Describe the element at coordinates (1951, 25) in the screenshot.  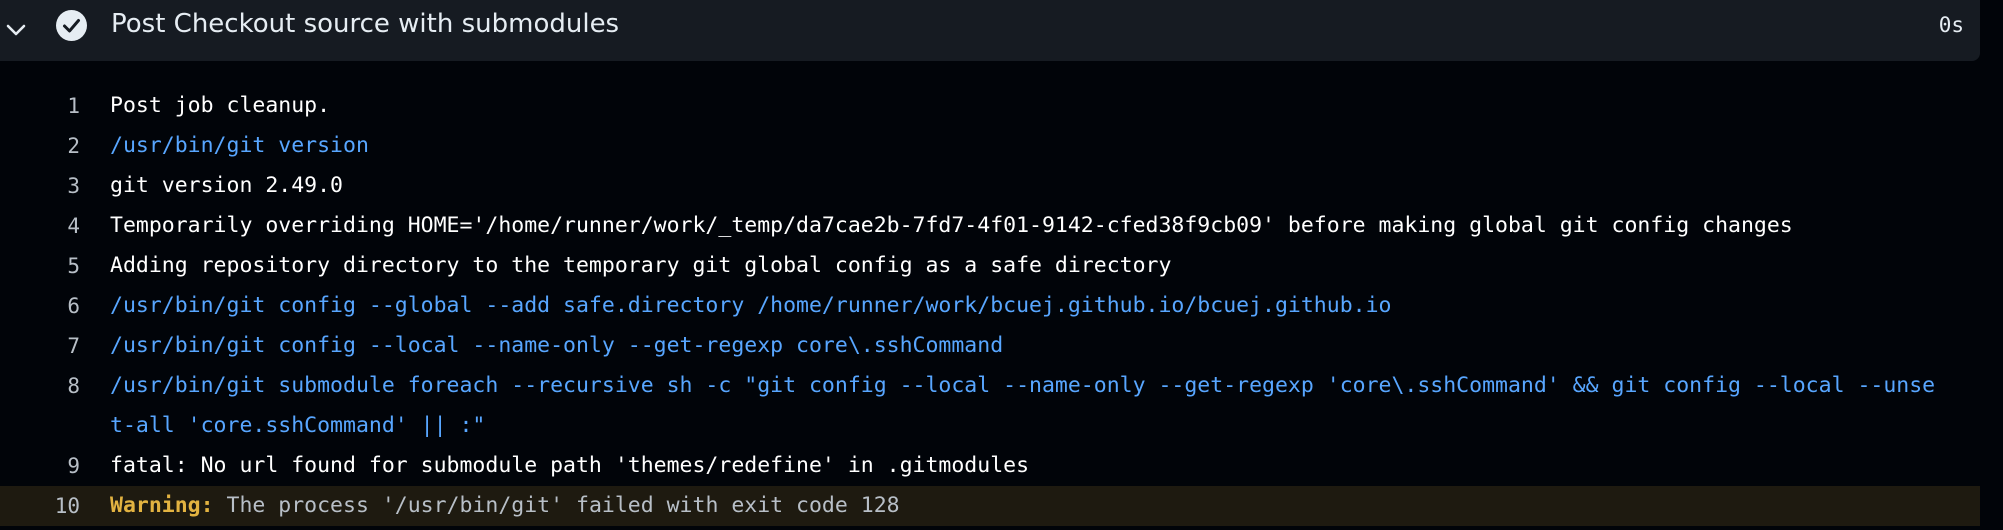
I see `step-duration: 0s` at that location.